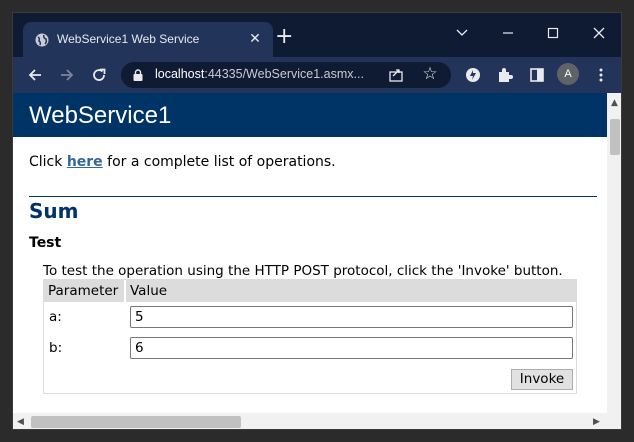  I want to click on param-label-b: b:, so click(56, 348).